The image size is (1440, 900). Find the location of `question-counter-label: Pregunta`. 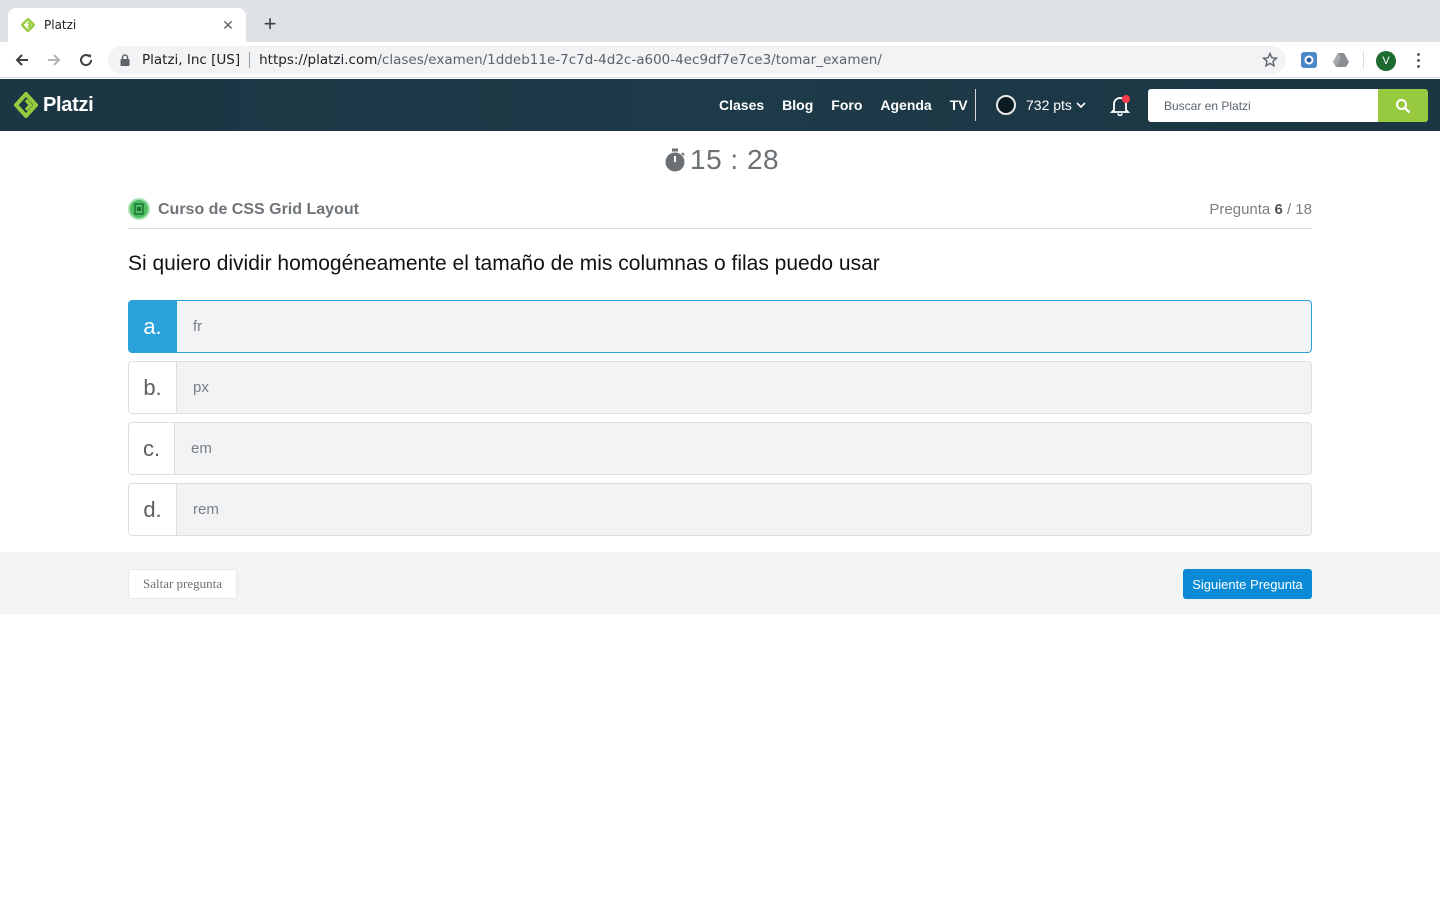

question-counter-label: Pregunta is located at coordinates (1240, 209).